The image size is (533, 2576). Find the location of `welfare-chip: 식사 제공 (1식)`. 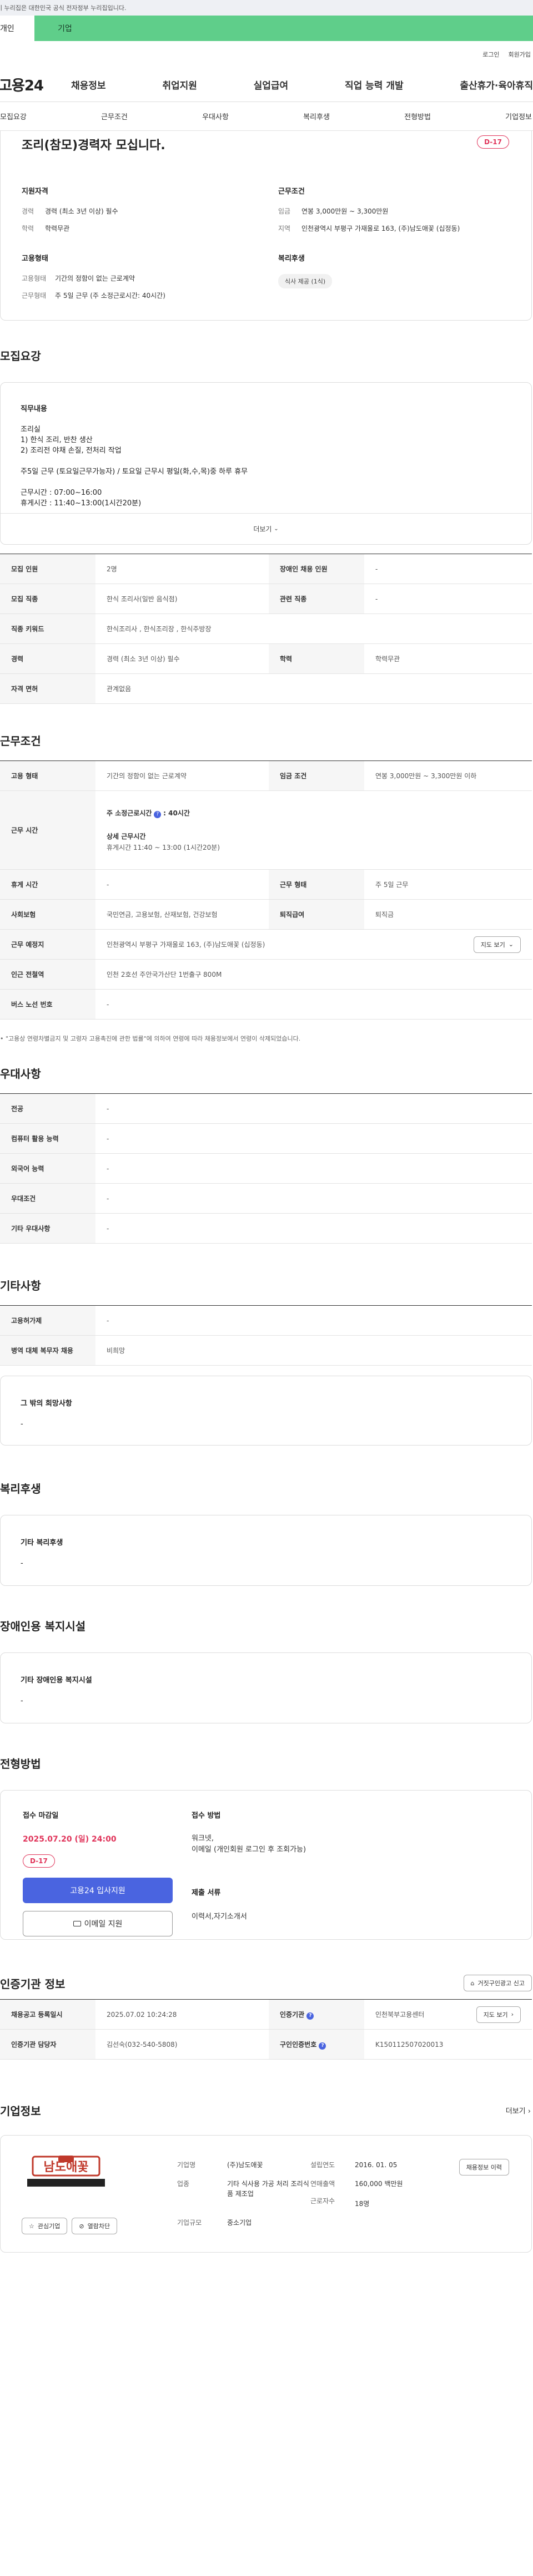

welfare-chip: 식사 제공 (1식) is located at coordinates (305, 281).